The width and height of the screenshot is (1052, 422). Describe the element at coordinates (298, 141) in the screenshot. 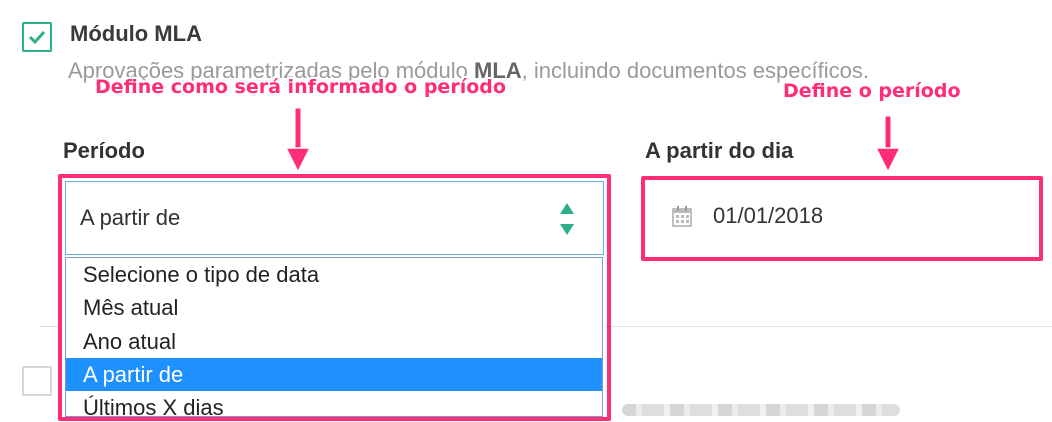

I see `annotation-arrow-left-icon` at that location.